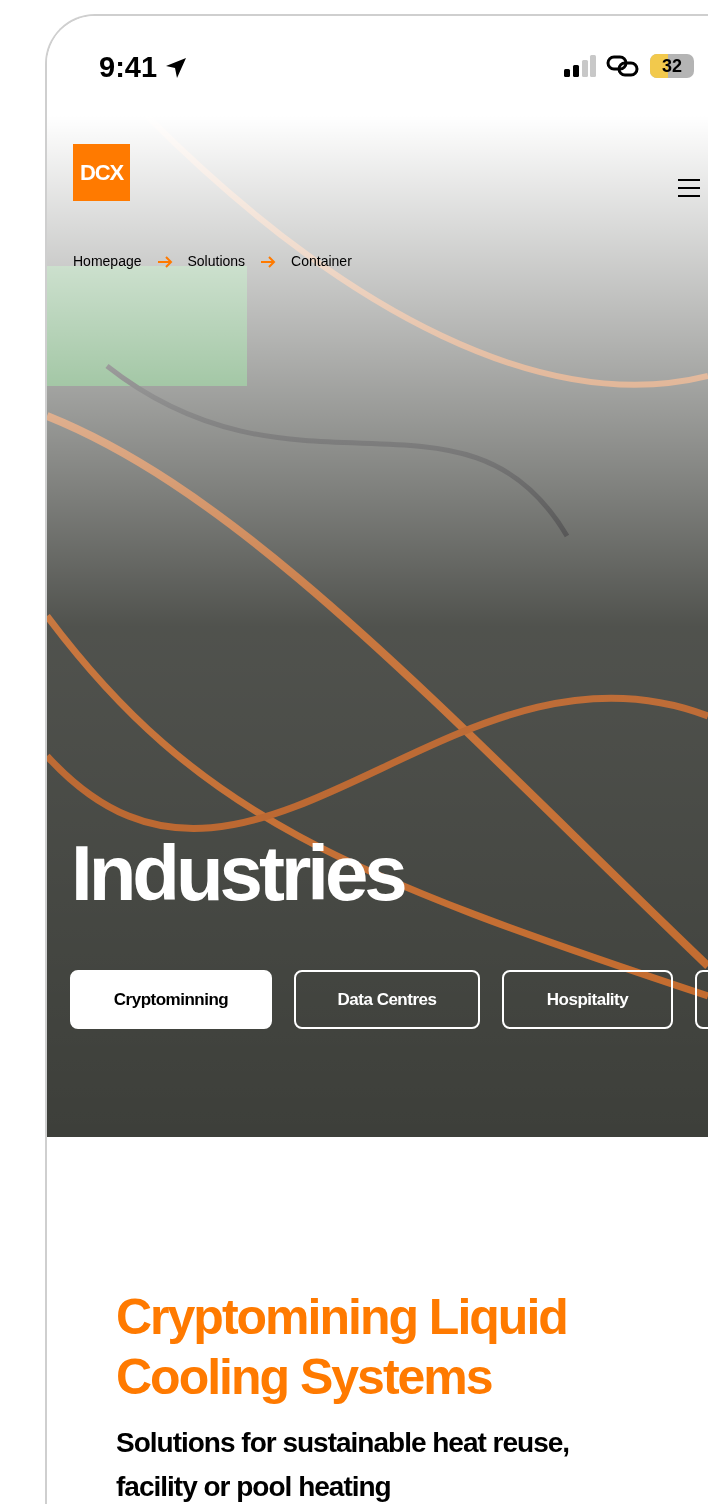 The height and width of the screenshot is (1504, 708). I want to click on industry-tab: Cryptominning, so click(171, 999).